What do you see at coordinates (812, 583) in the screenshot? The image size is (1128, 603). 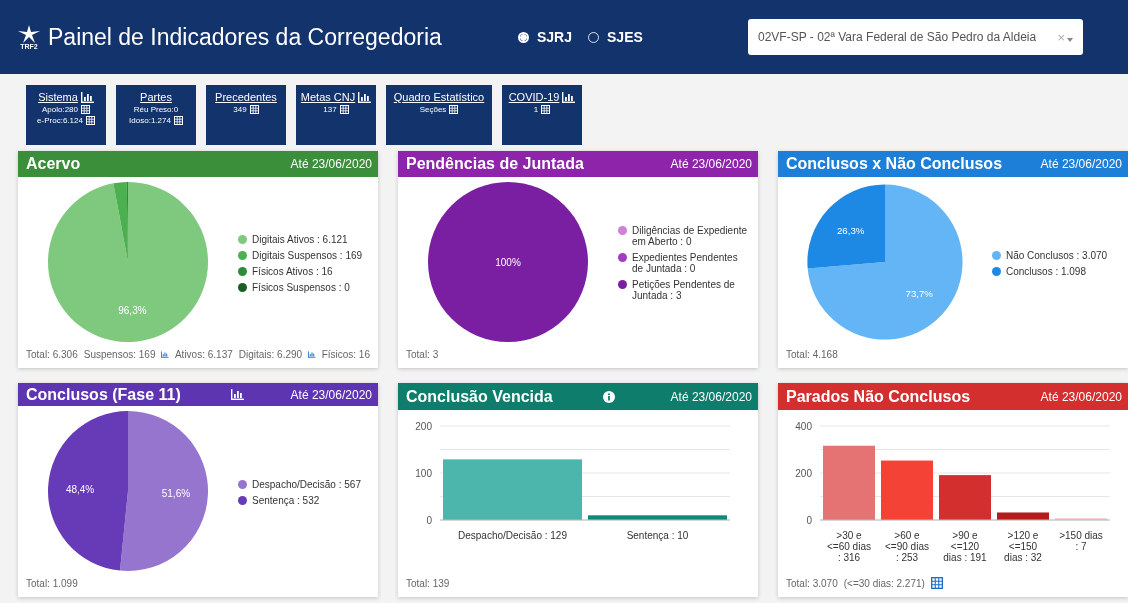 I see `footer-stat: Total: 3.070` at bounding box center [812, 583].